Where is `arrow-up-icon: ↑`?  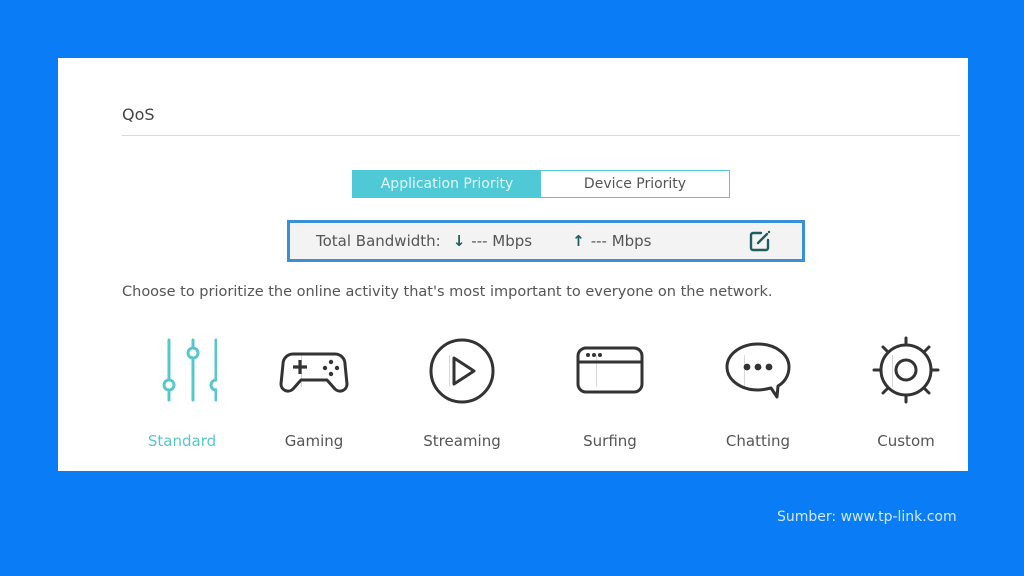 arrow-up-icon: ↑ is located at coordinates (578, 241).